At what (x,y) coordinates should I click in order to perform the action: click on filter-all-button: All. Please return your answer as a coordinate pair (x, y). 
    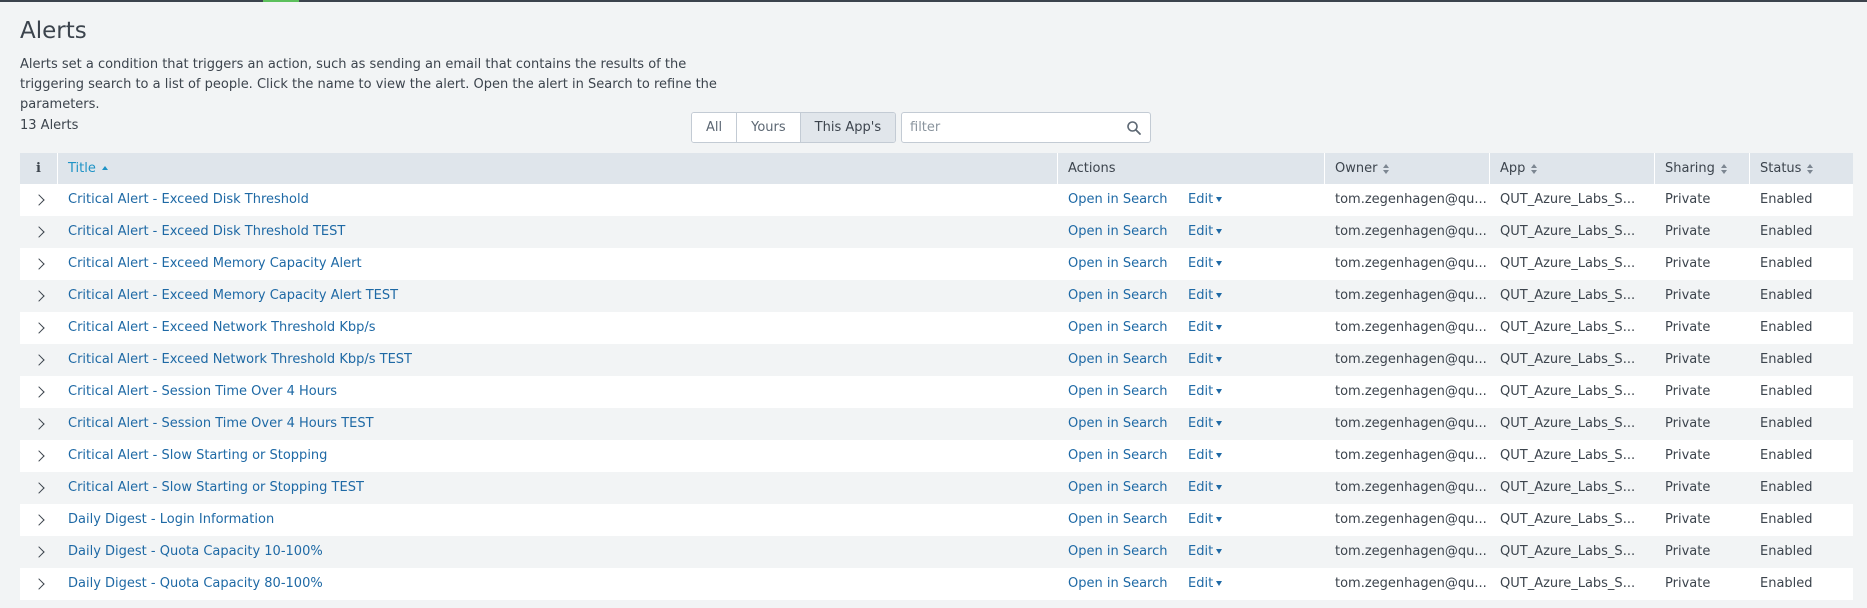
    Looking at the image, I should click on (715, 127).